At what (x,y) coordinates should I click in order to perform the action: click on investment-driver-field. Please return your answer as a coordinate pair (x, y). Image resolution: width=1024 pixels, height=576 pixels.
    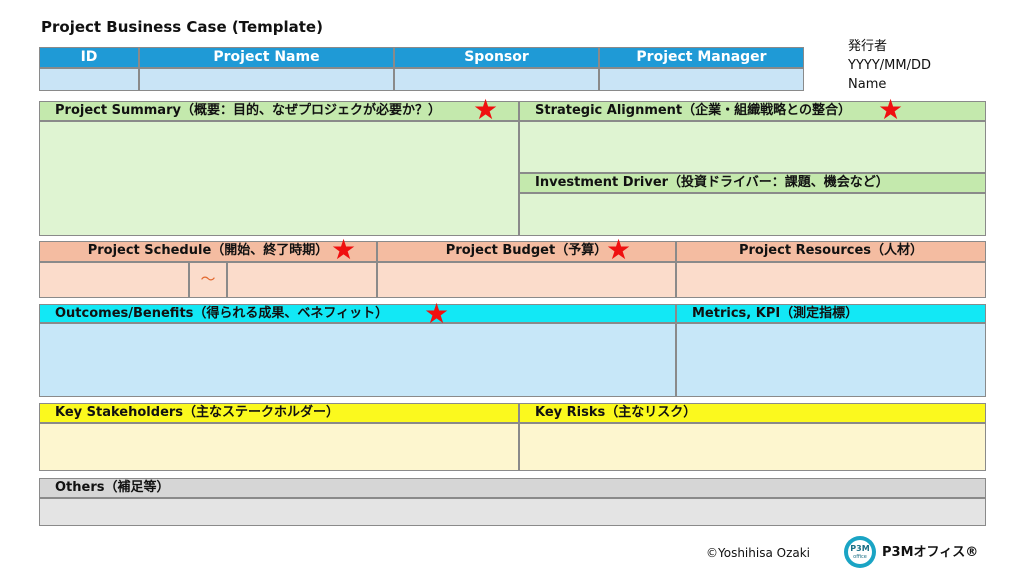
    Looking at the image, I should click on (752, 214).